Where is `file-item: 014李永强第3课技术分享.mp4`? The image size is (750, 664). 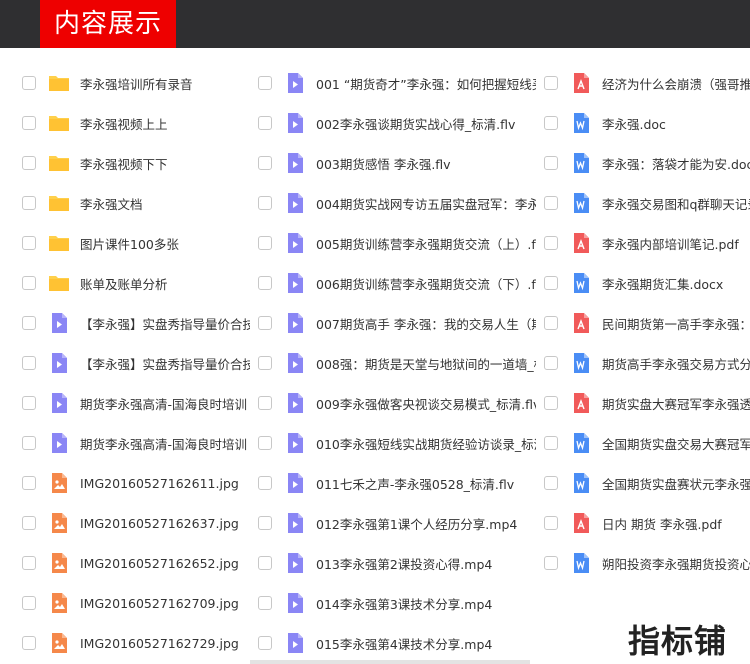 file-item: 014李永强第3课技术分享.mp4 is located at coordinates (395, 603).